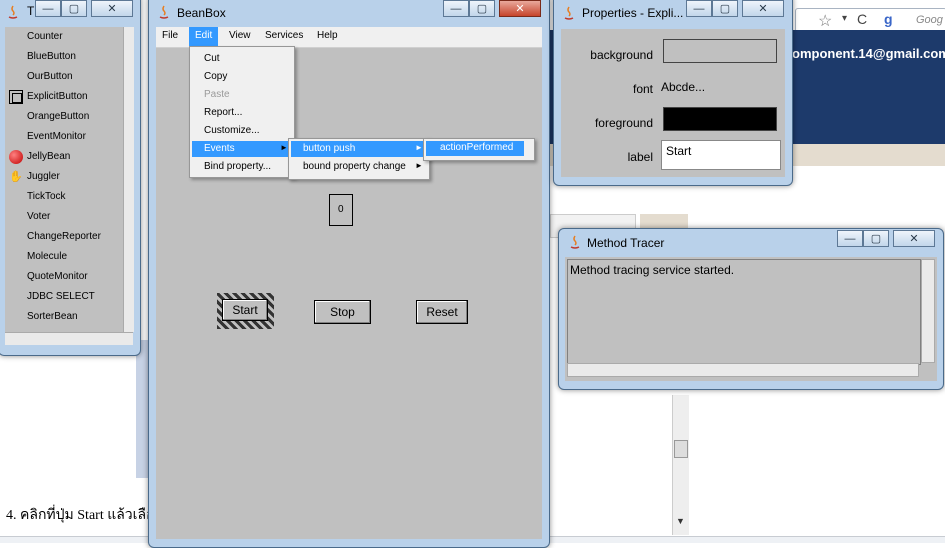  I want to click on menu-item-button-push: button push, so click(358, 149).